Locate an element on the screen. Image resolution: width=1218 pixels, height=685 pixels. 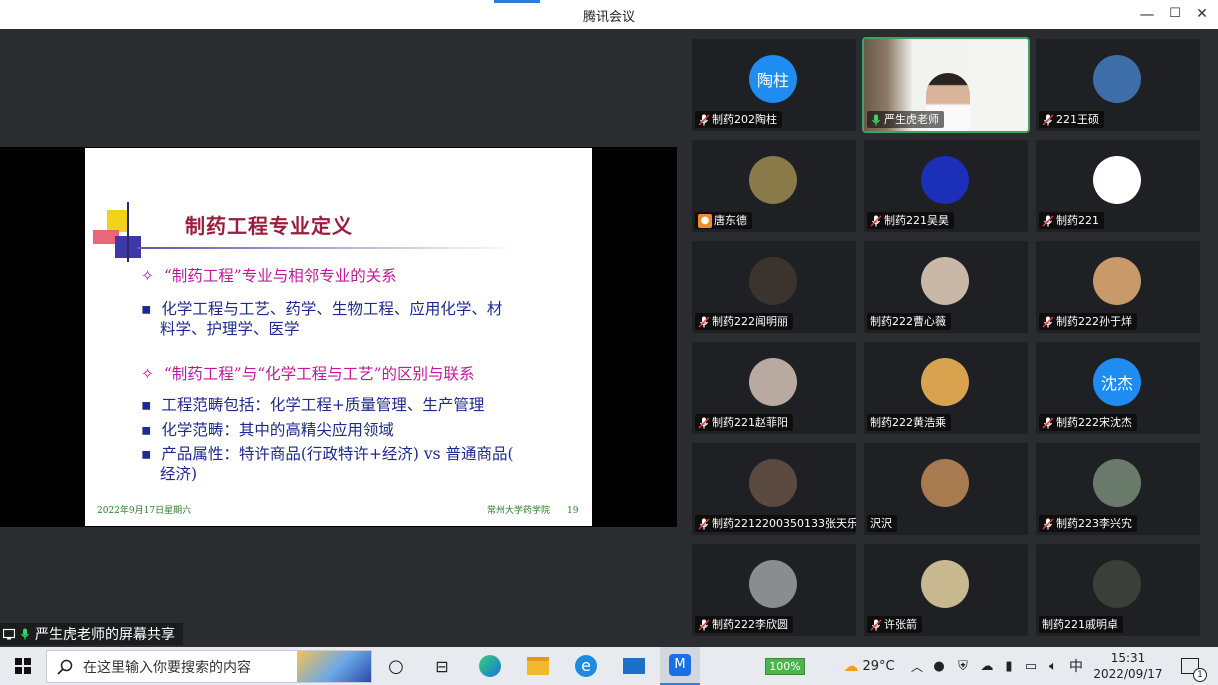
participant-tile: 严生虎老师 is located at coordinates (946, 85).